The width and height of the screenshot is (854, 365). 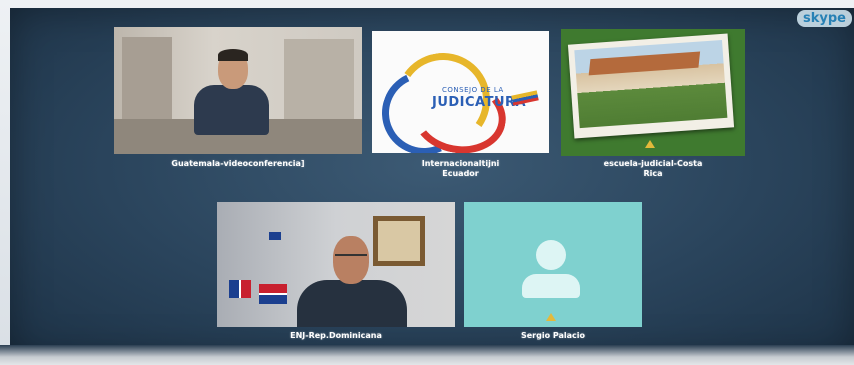 I want to click on skype-logo: skype, so click(x=824, y=18).